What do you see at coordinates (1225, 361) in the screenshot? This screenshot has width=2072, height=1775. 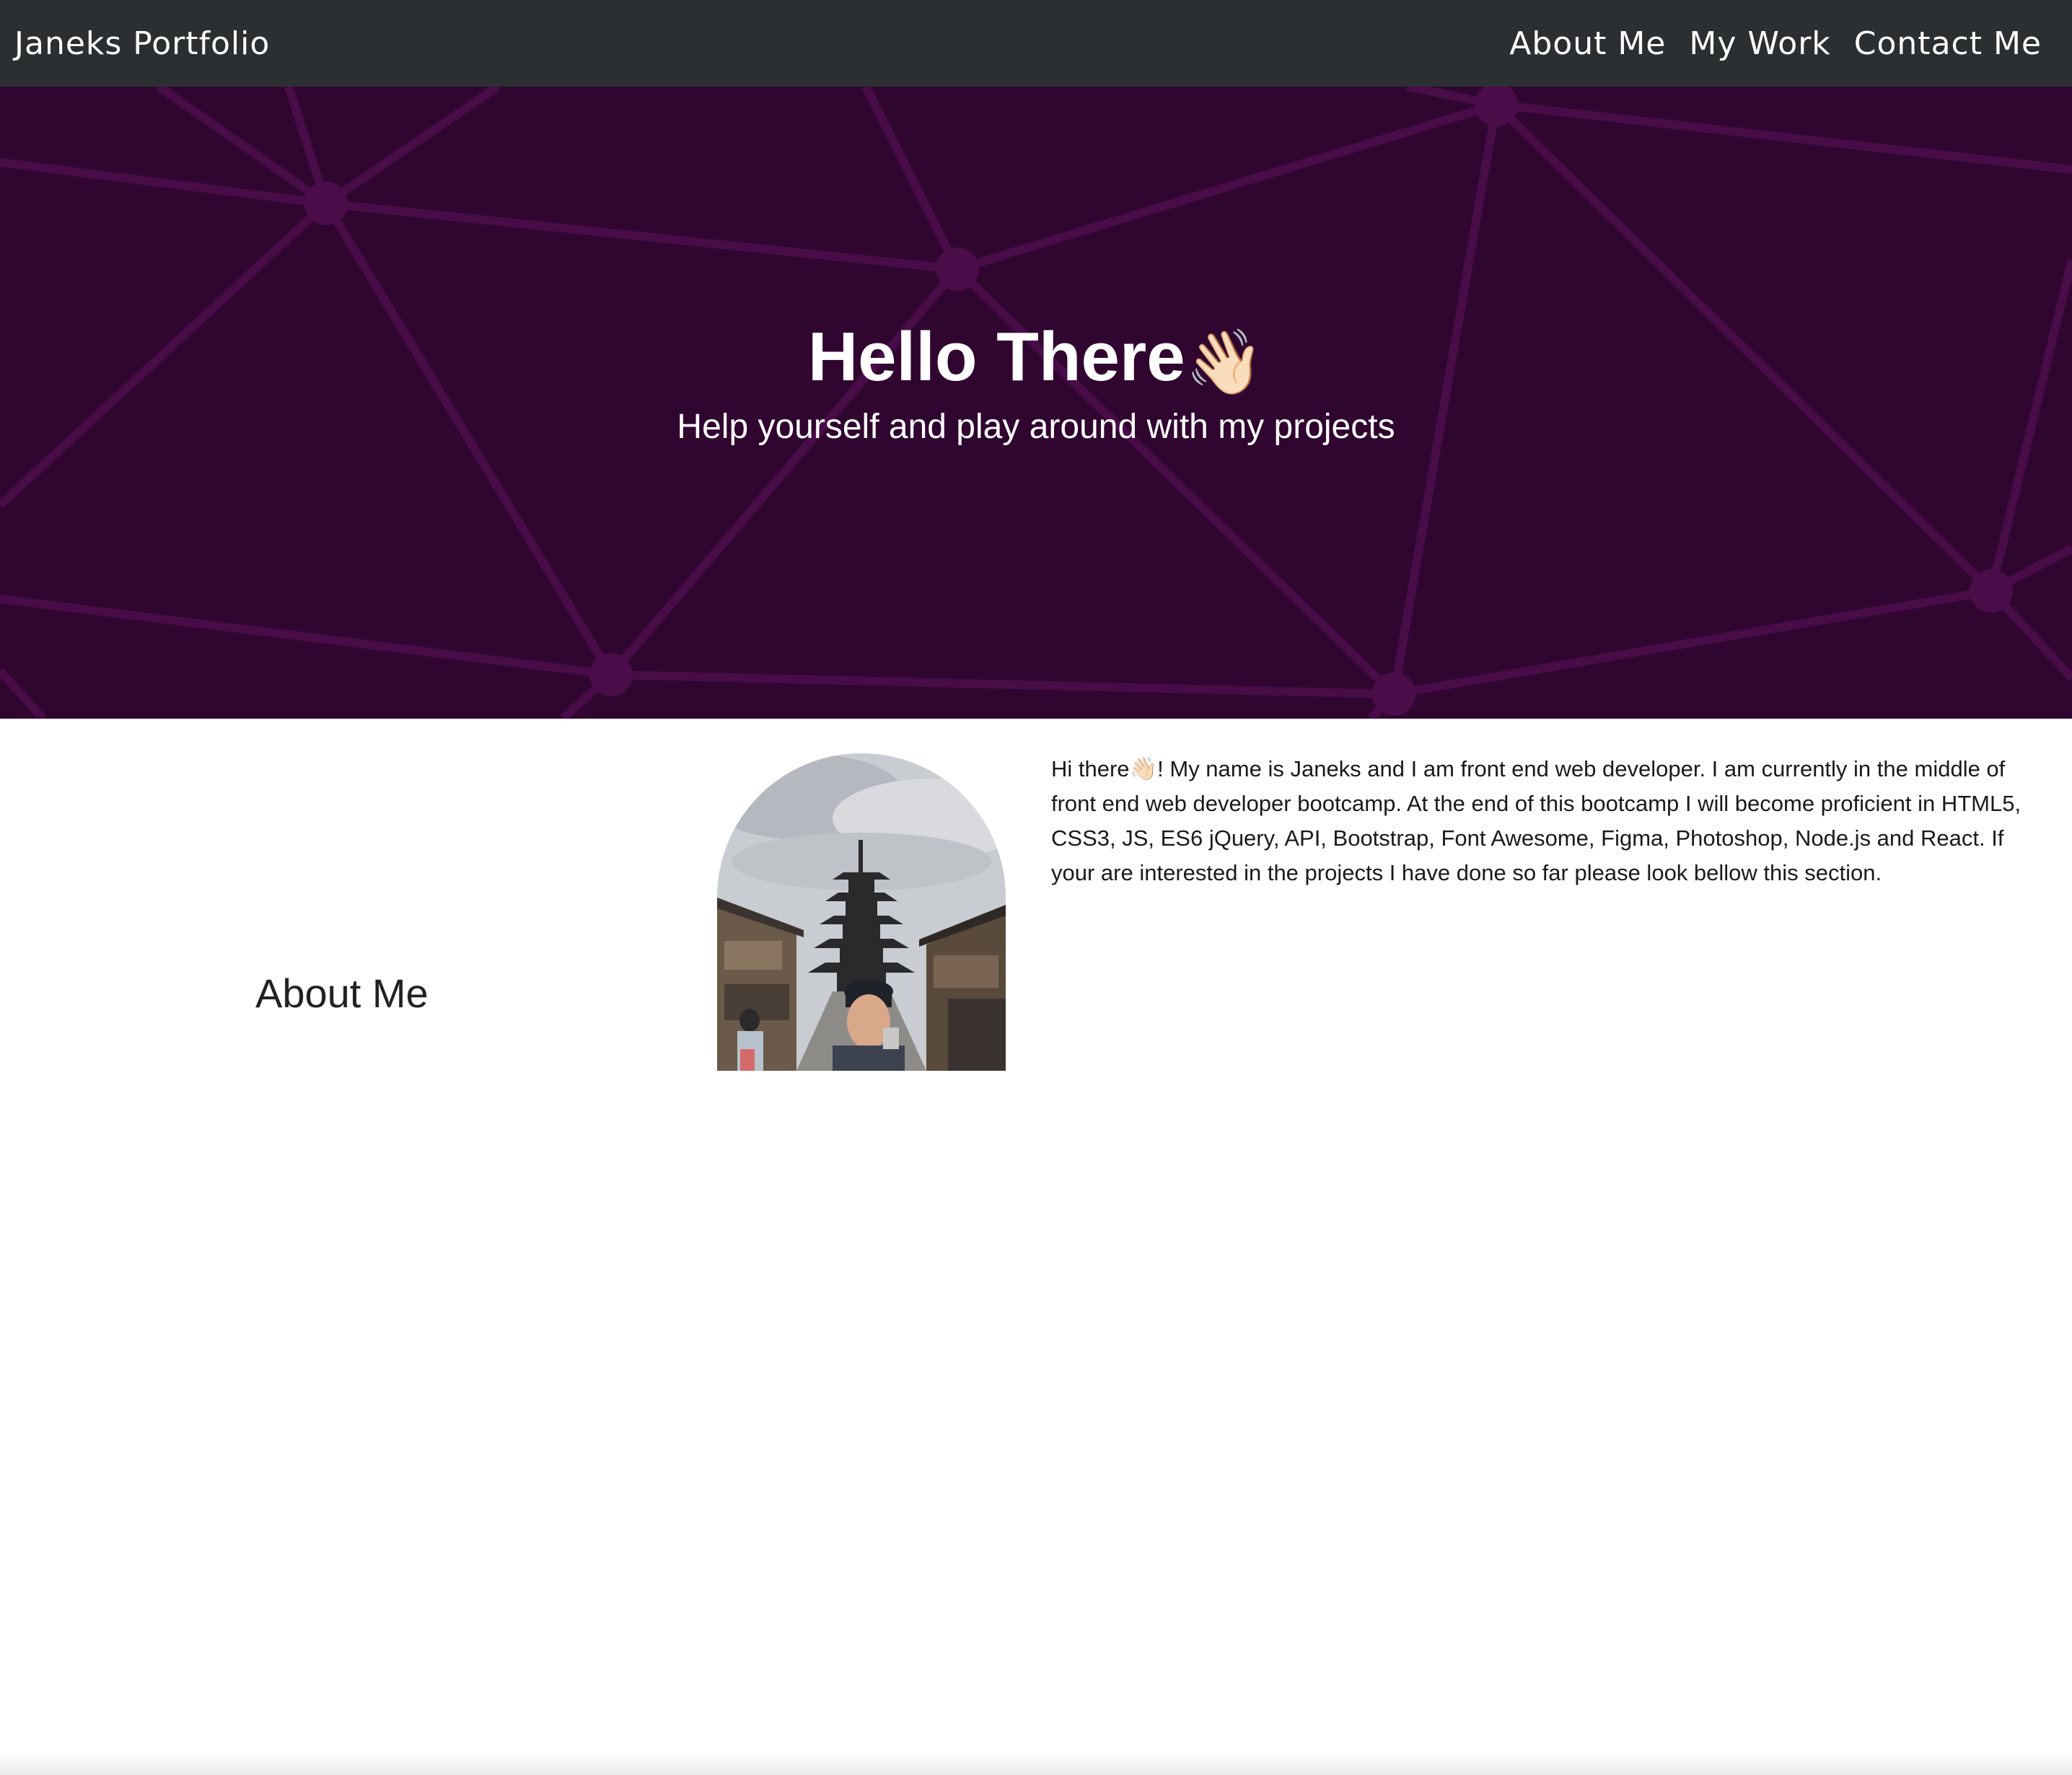 I see `waving-hand-icon: 👋🏻` at bounding box center [1225, 361].